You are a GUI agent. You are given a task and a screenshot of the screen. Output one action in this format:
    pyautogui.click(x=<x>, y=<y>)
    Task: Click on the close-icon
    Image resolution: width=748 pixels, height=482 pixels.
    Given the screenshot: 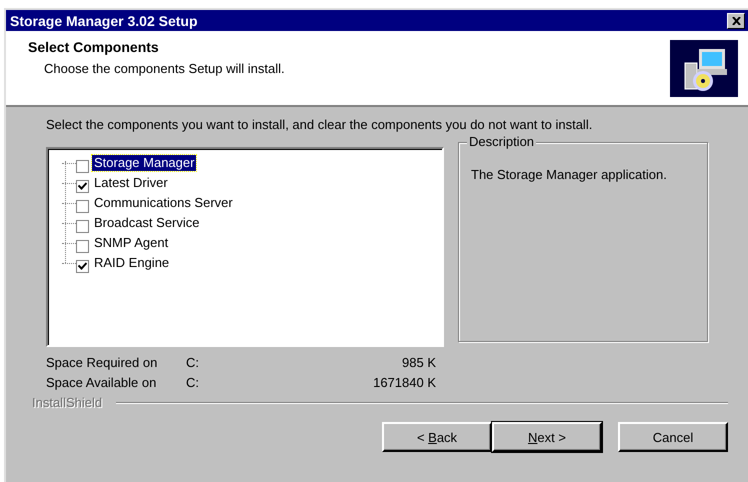 What is the action you would take?
    pyautogui.click(x=736, y=20)
    